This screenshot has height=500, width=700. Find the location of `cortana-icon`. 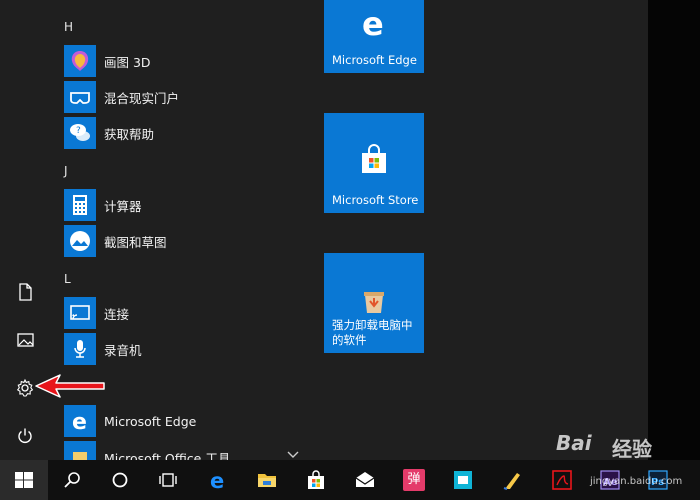

cortana-icon is located at coordinates (120, 480).